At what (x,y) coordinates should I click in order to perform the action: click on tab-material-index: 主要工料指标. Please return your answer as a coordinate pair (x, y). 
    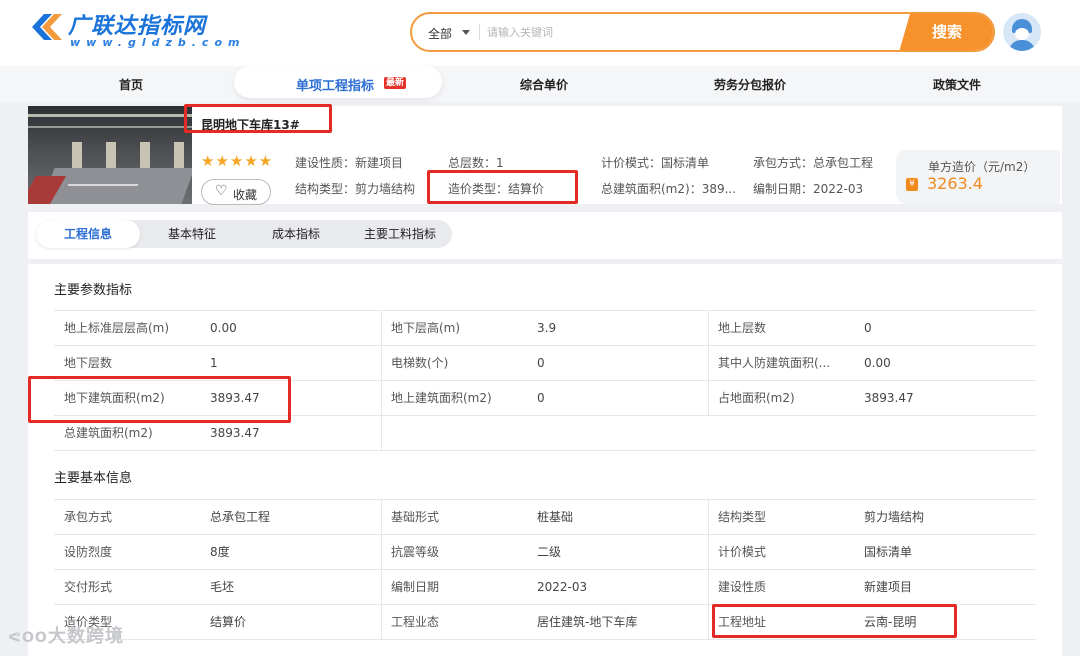
    Looking at the image, I should click on (400, 234).